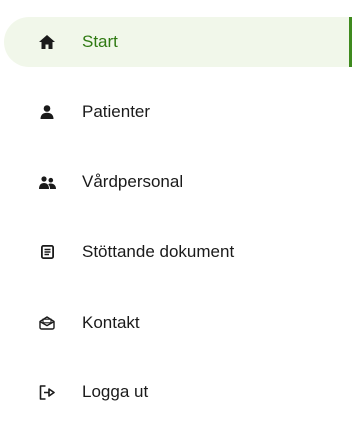 The image size is (354, 429). I want to click on sidebar-item-patienter: Patienter, so click(178, 112).